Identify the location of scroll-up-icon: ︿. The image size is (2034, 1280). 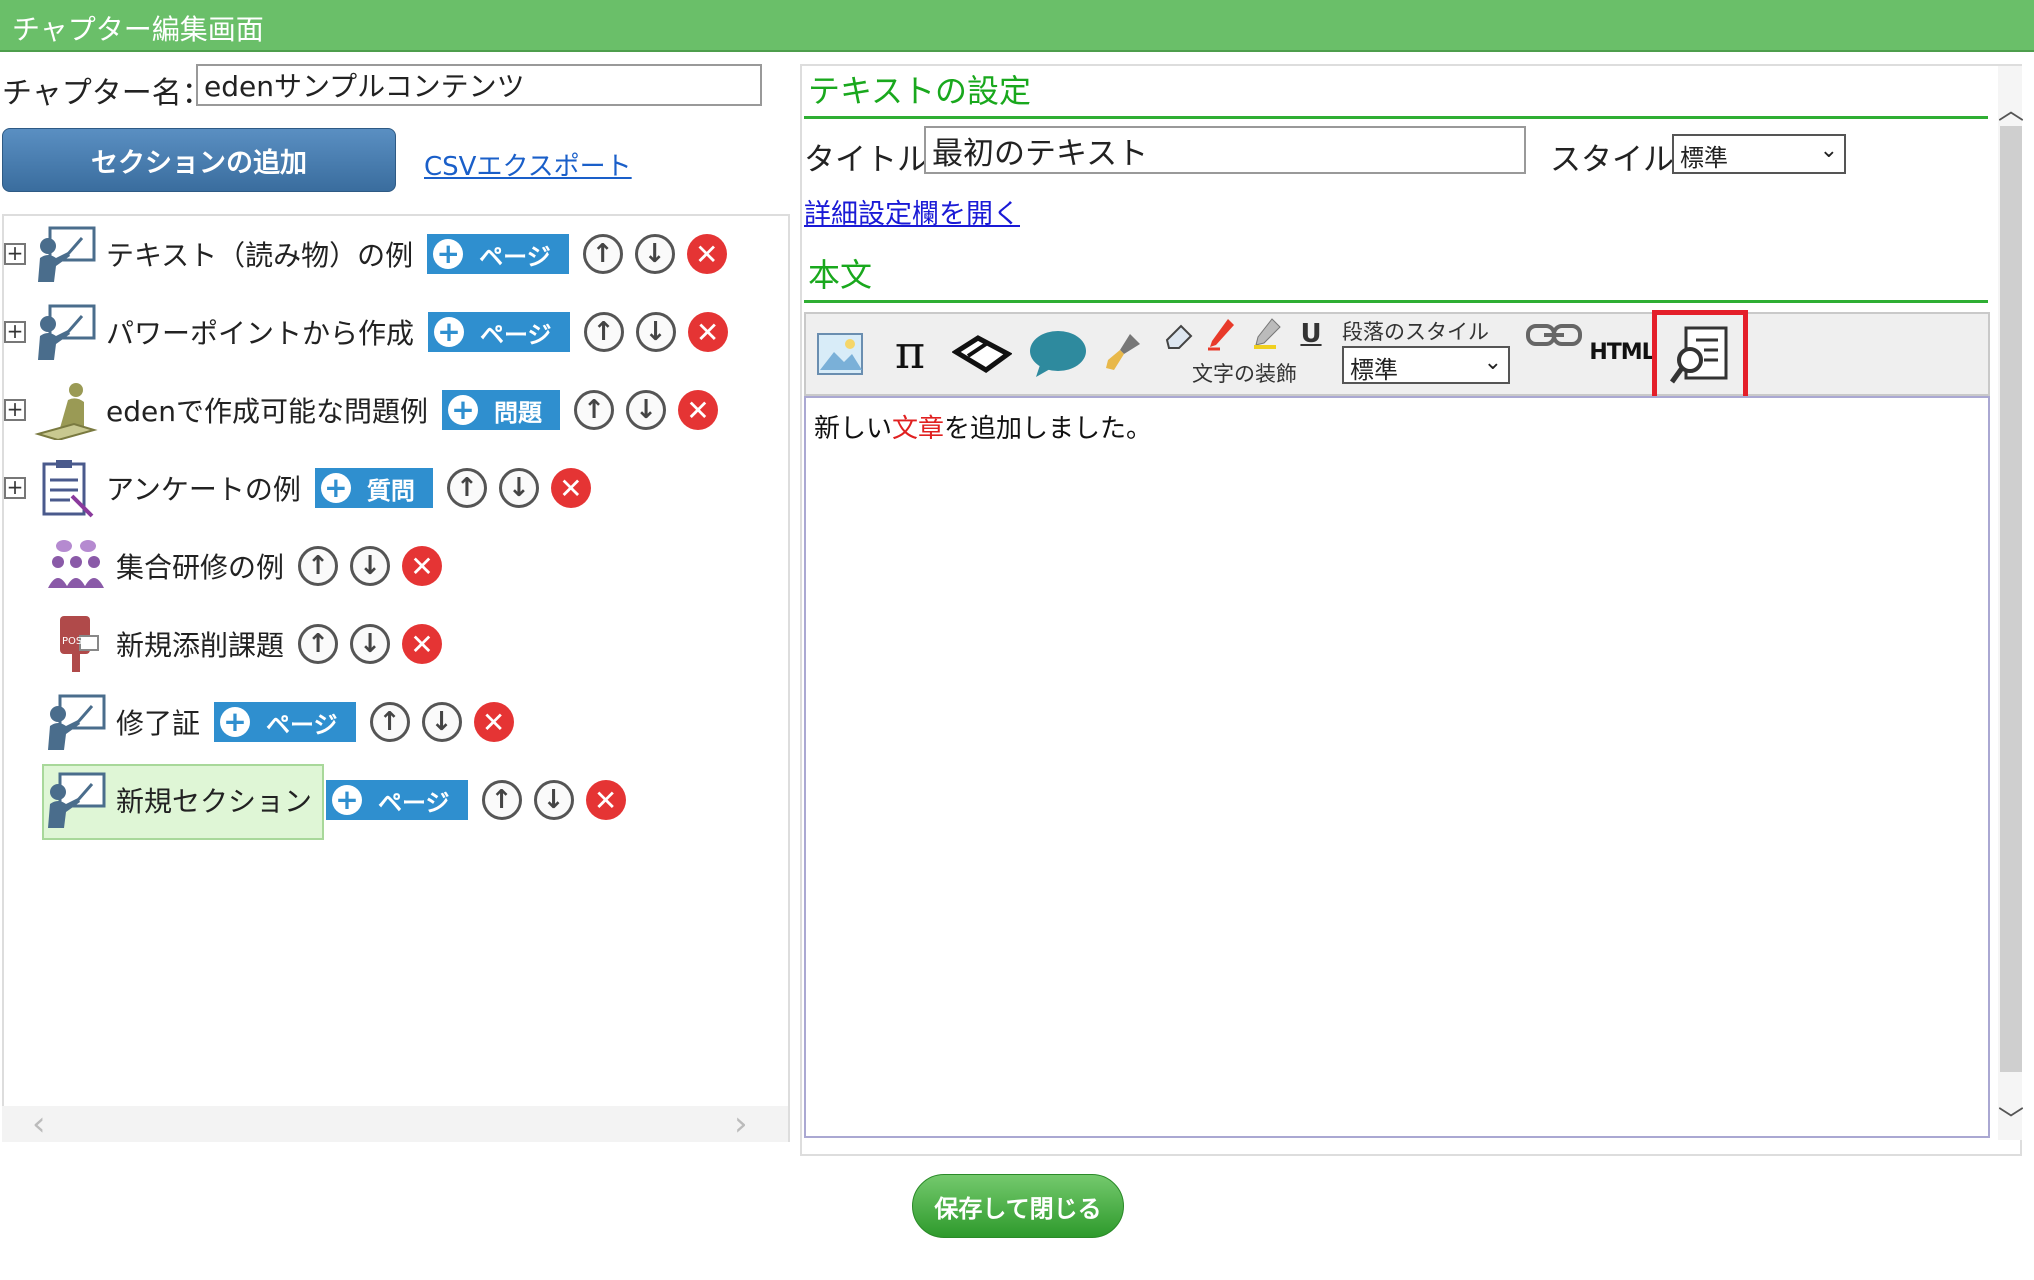
(2011, 108).